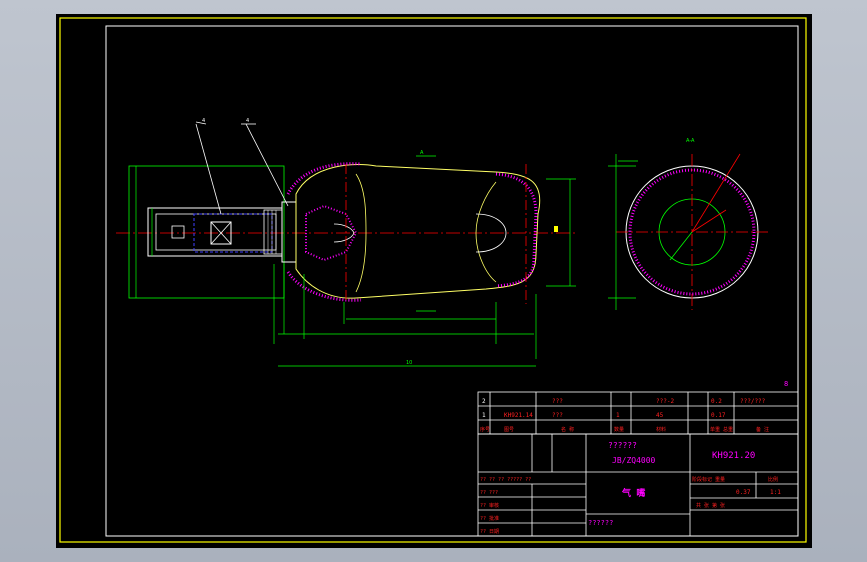 The height and width of the screenshot is (562, 867). Describe the element at coordinates (743, 492) in the screenshot. I see `weight-value: 0.37` at that location.